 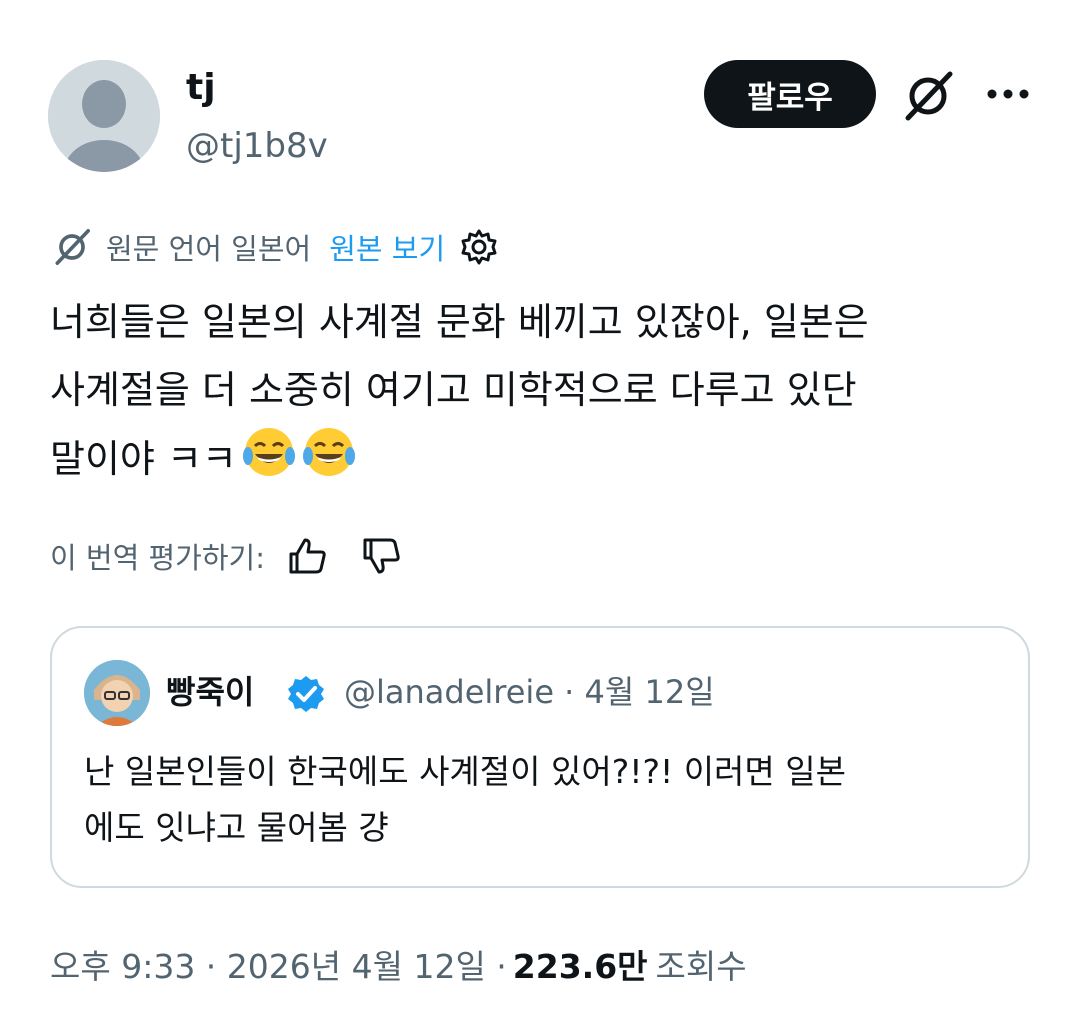 What do you see at coordinates (453, 390) in the screenshot?
I see `tweet-text-line: 사계절을 더 소중히 여기고 미학적으로 다루고 있단` at bounding box center [453, 390].